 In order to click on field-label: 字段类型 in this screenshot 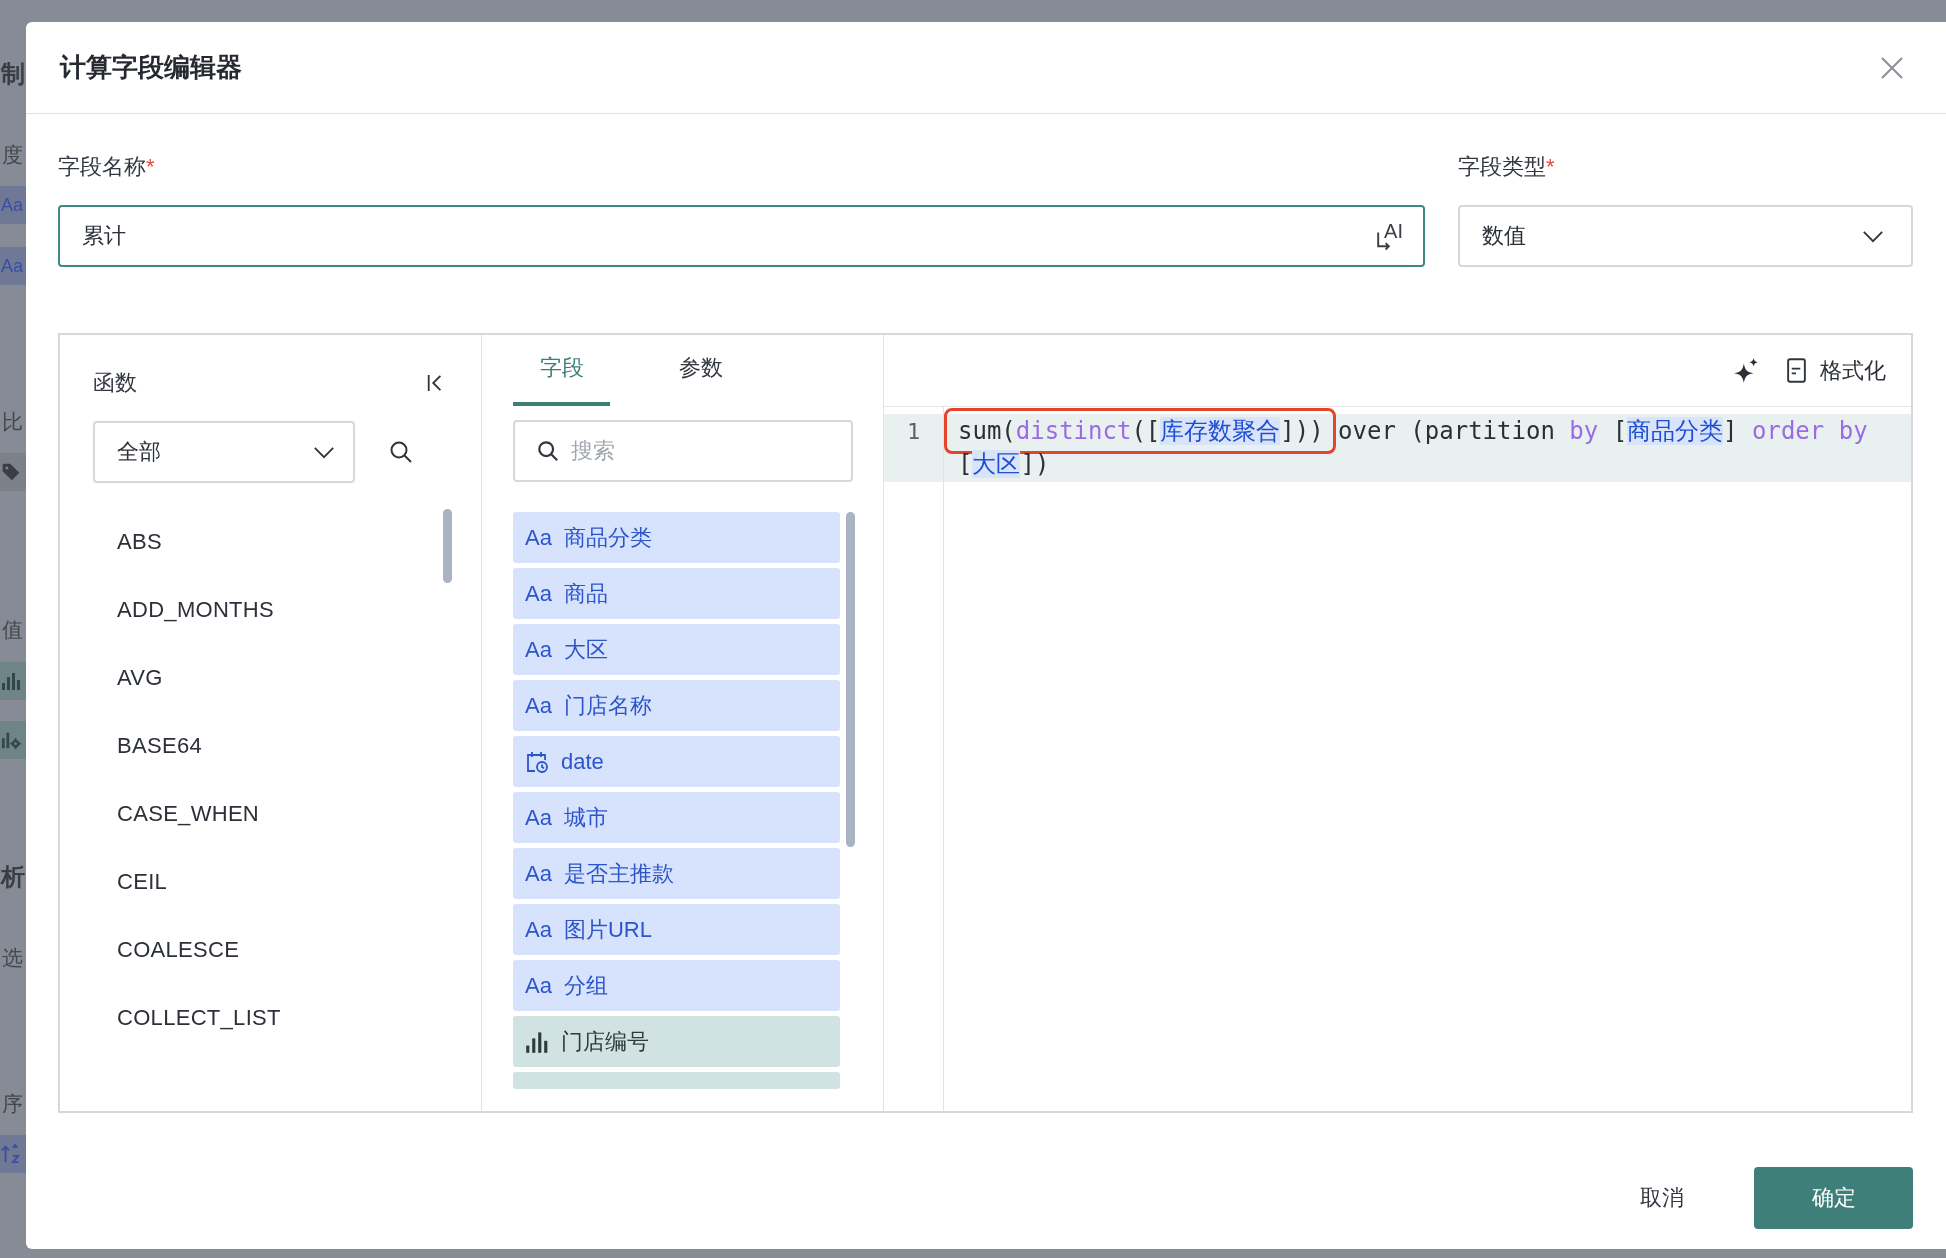, I will do `click(1502, 167)`.